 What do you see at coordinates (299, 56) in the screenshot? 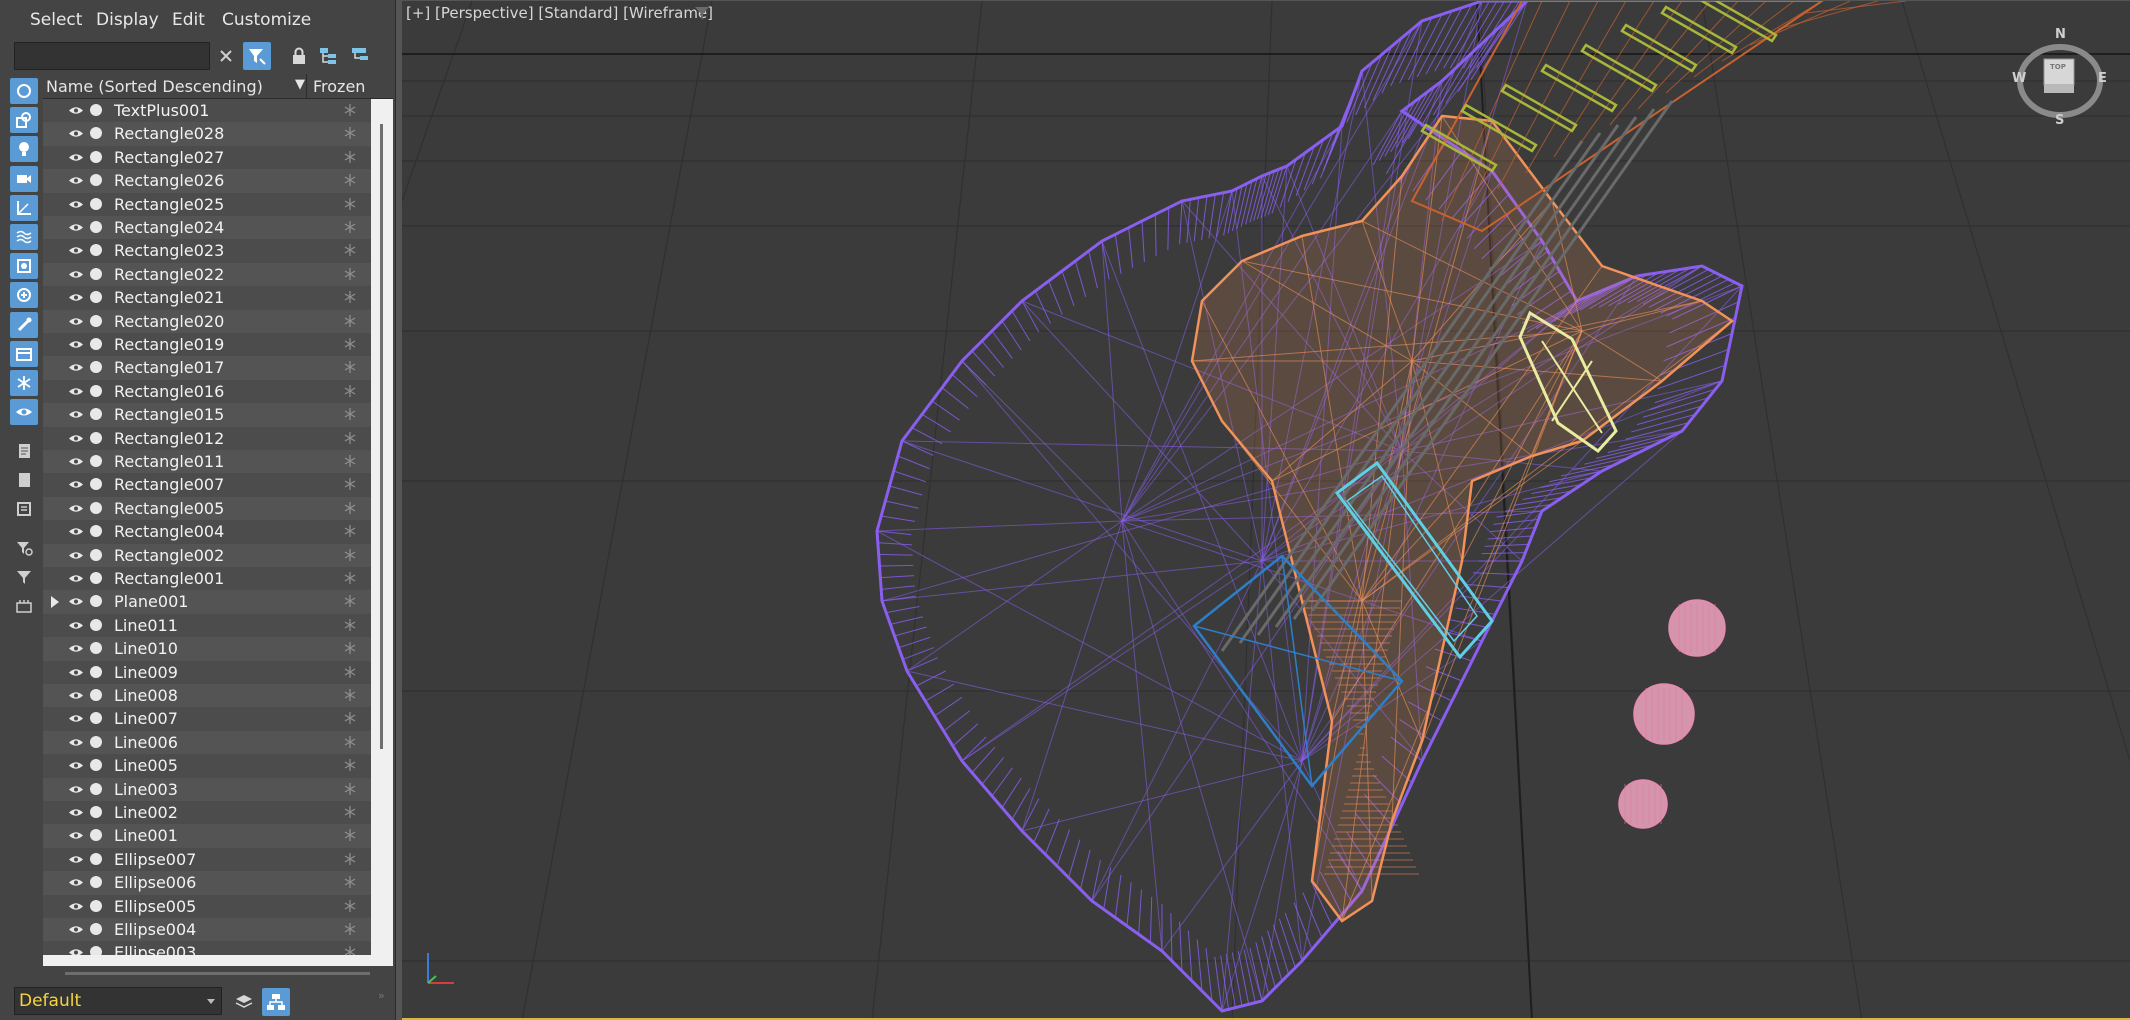
I see `lock-button` at bounding box center [299, 56].